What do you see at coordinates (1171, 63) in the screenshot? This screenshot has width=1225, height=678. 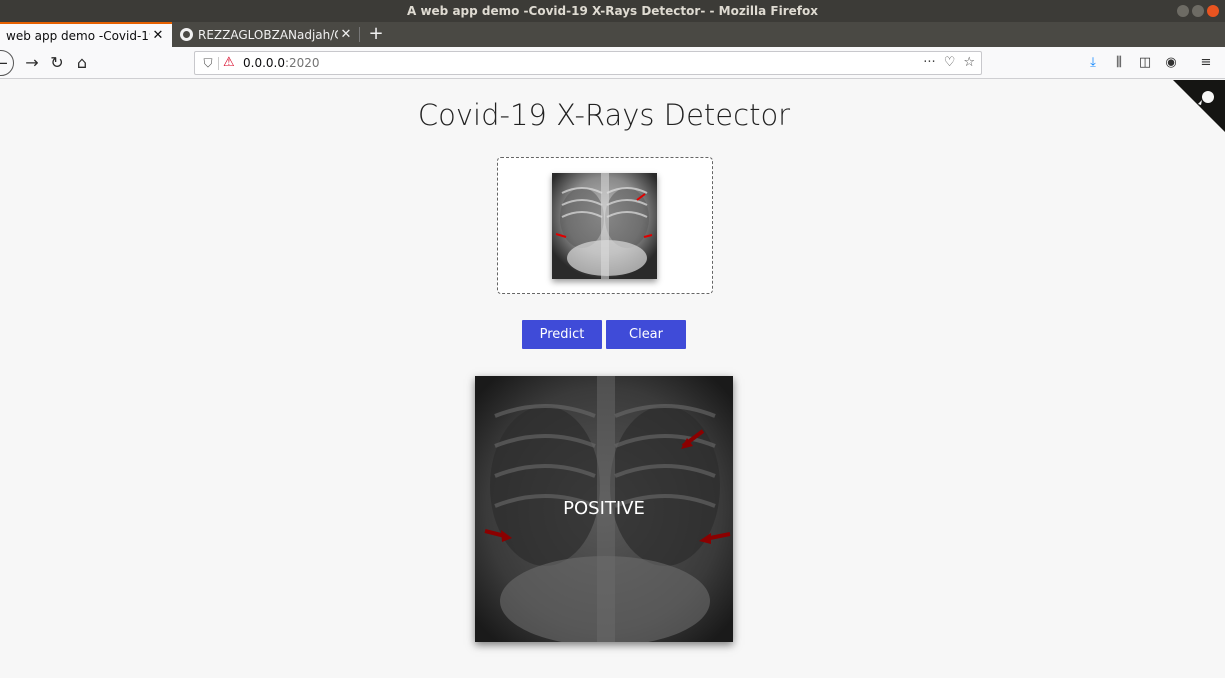 I see `account-icon: ◉` at bounding box center [1171, 63].